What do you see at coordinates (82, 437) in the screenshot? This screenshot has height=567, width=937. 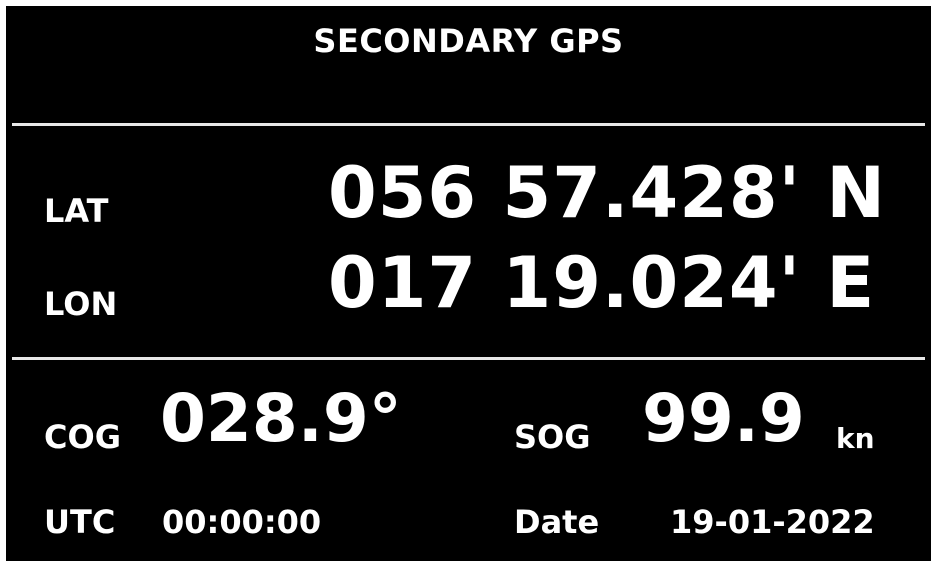 I see `cog-label: COG` at bounding box center [82, 437].